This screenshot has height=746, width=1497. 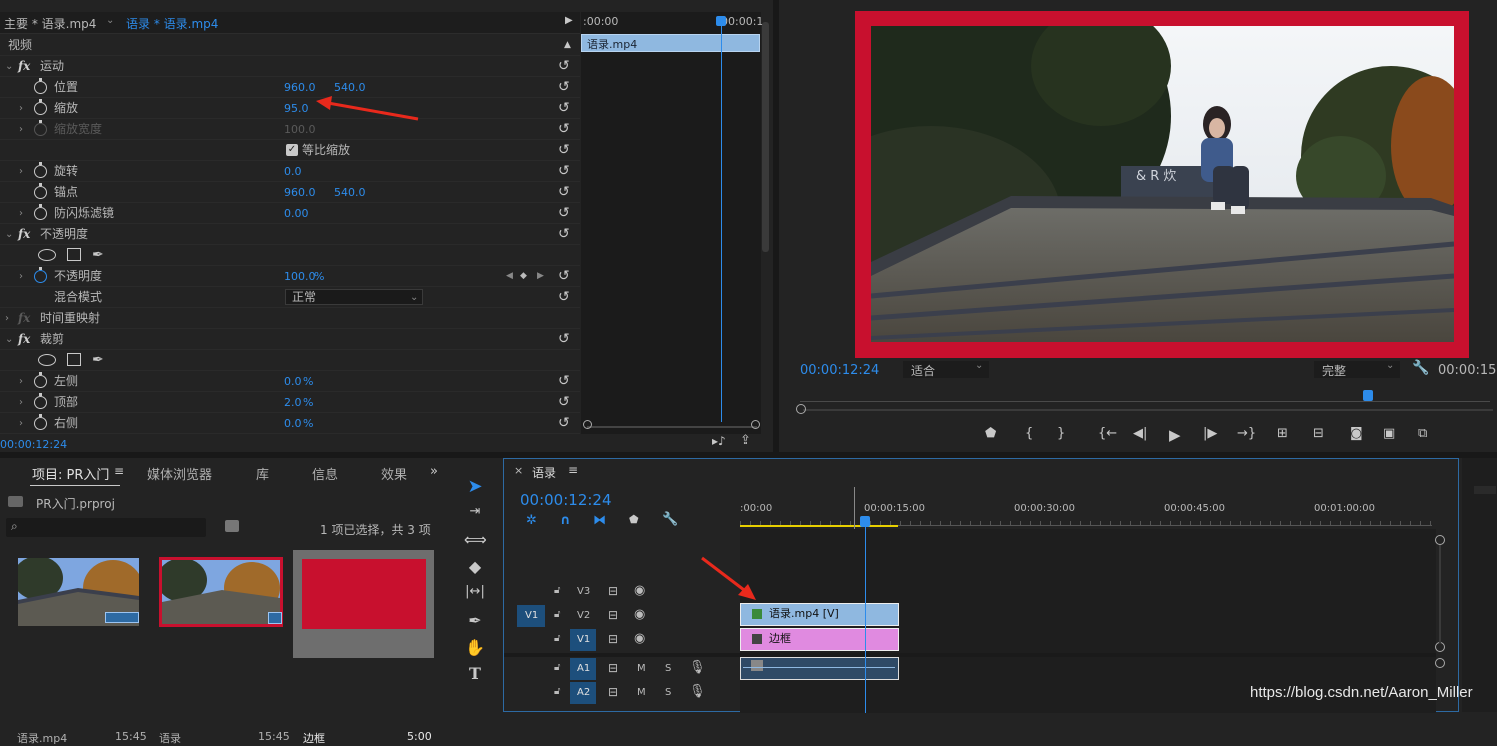 What do you see at coordinates (296, 108) in the screenshot?
I see `scale-value: 95.0` at bounding box center [296, 108].